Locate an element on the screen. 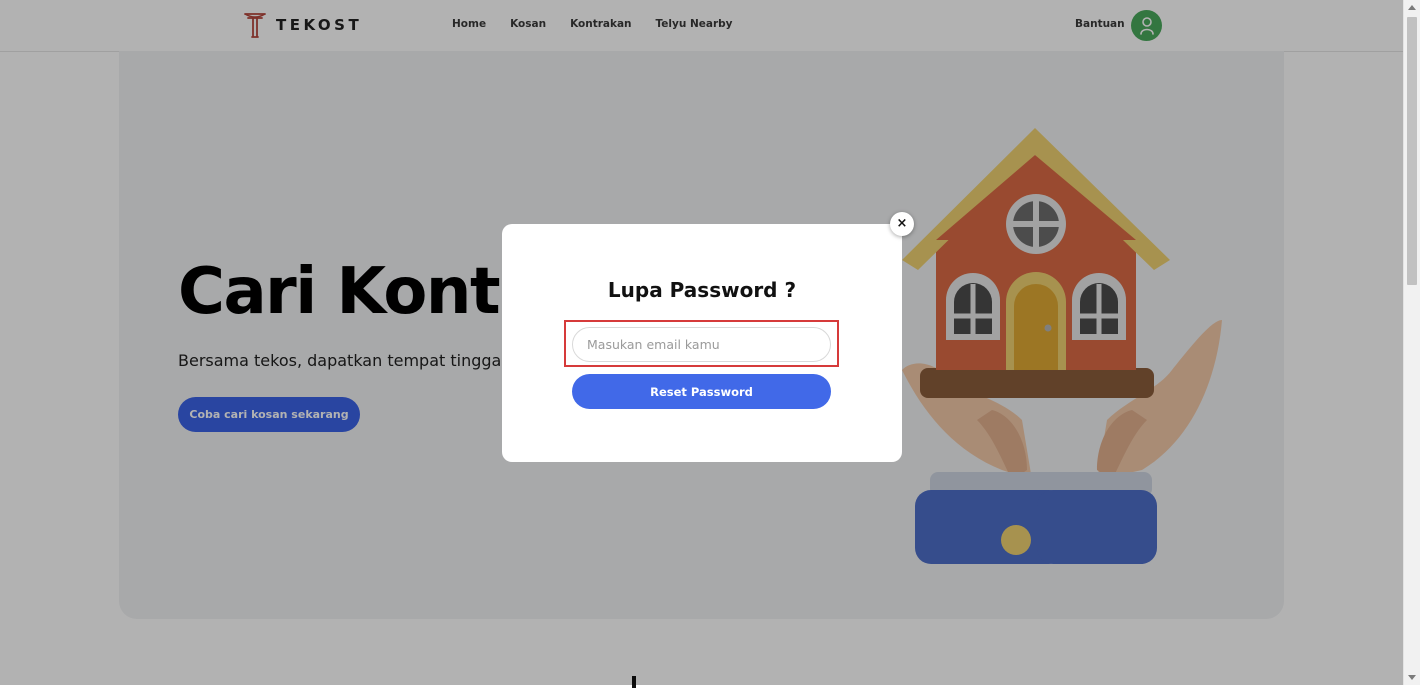  modal-title: Lupa Password ? is located at coordinates (702, 290).